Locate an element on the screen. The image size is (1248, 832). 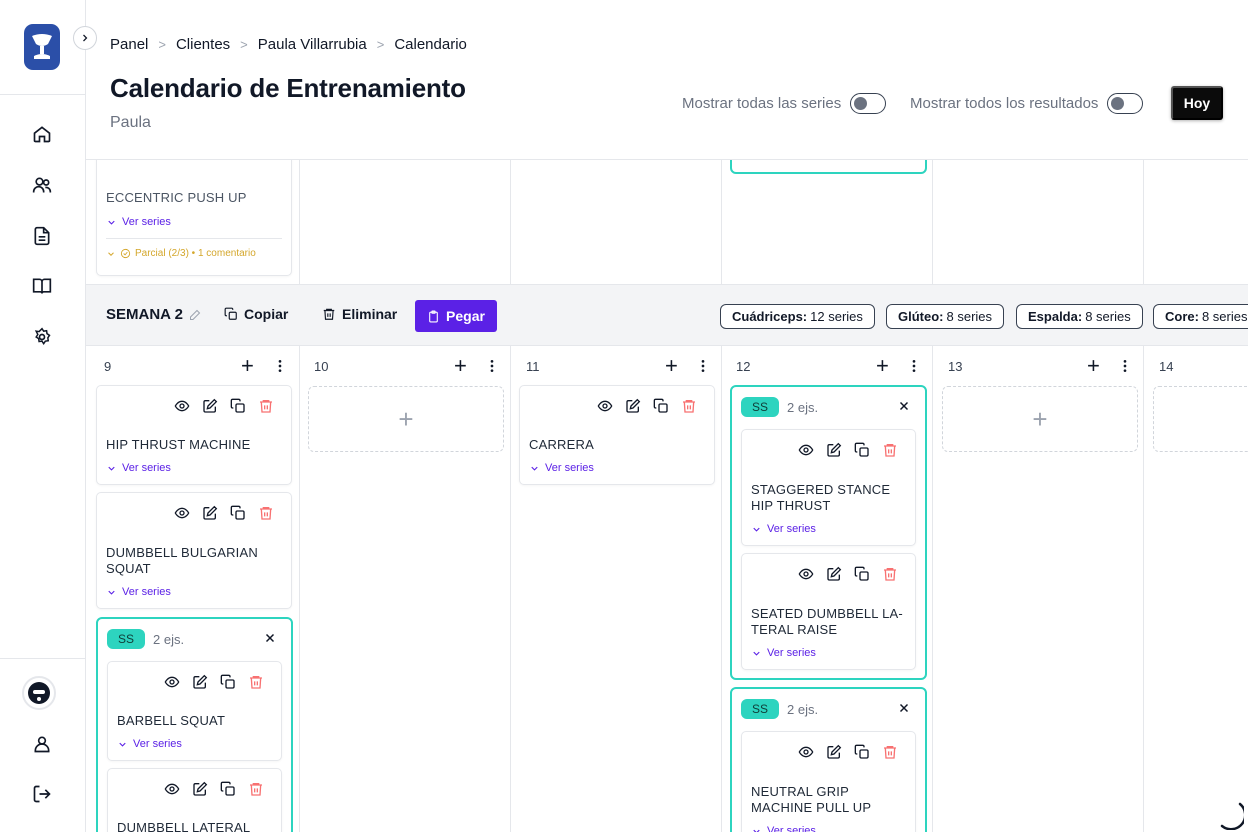
pencil-icon is located at coordinates (195, 315).